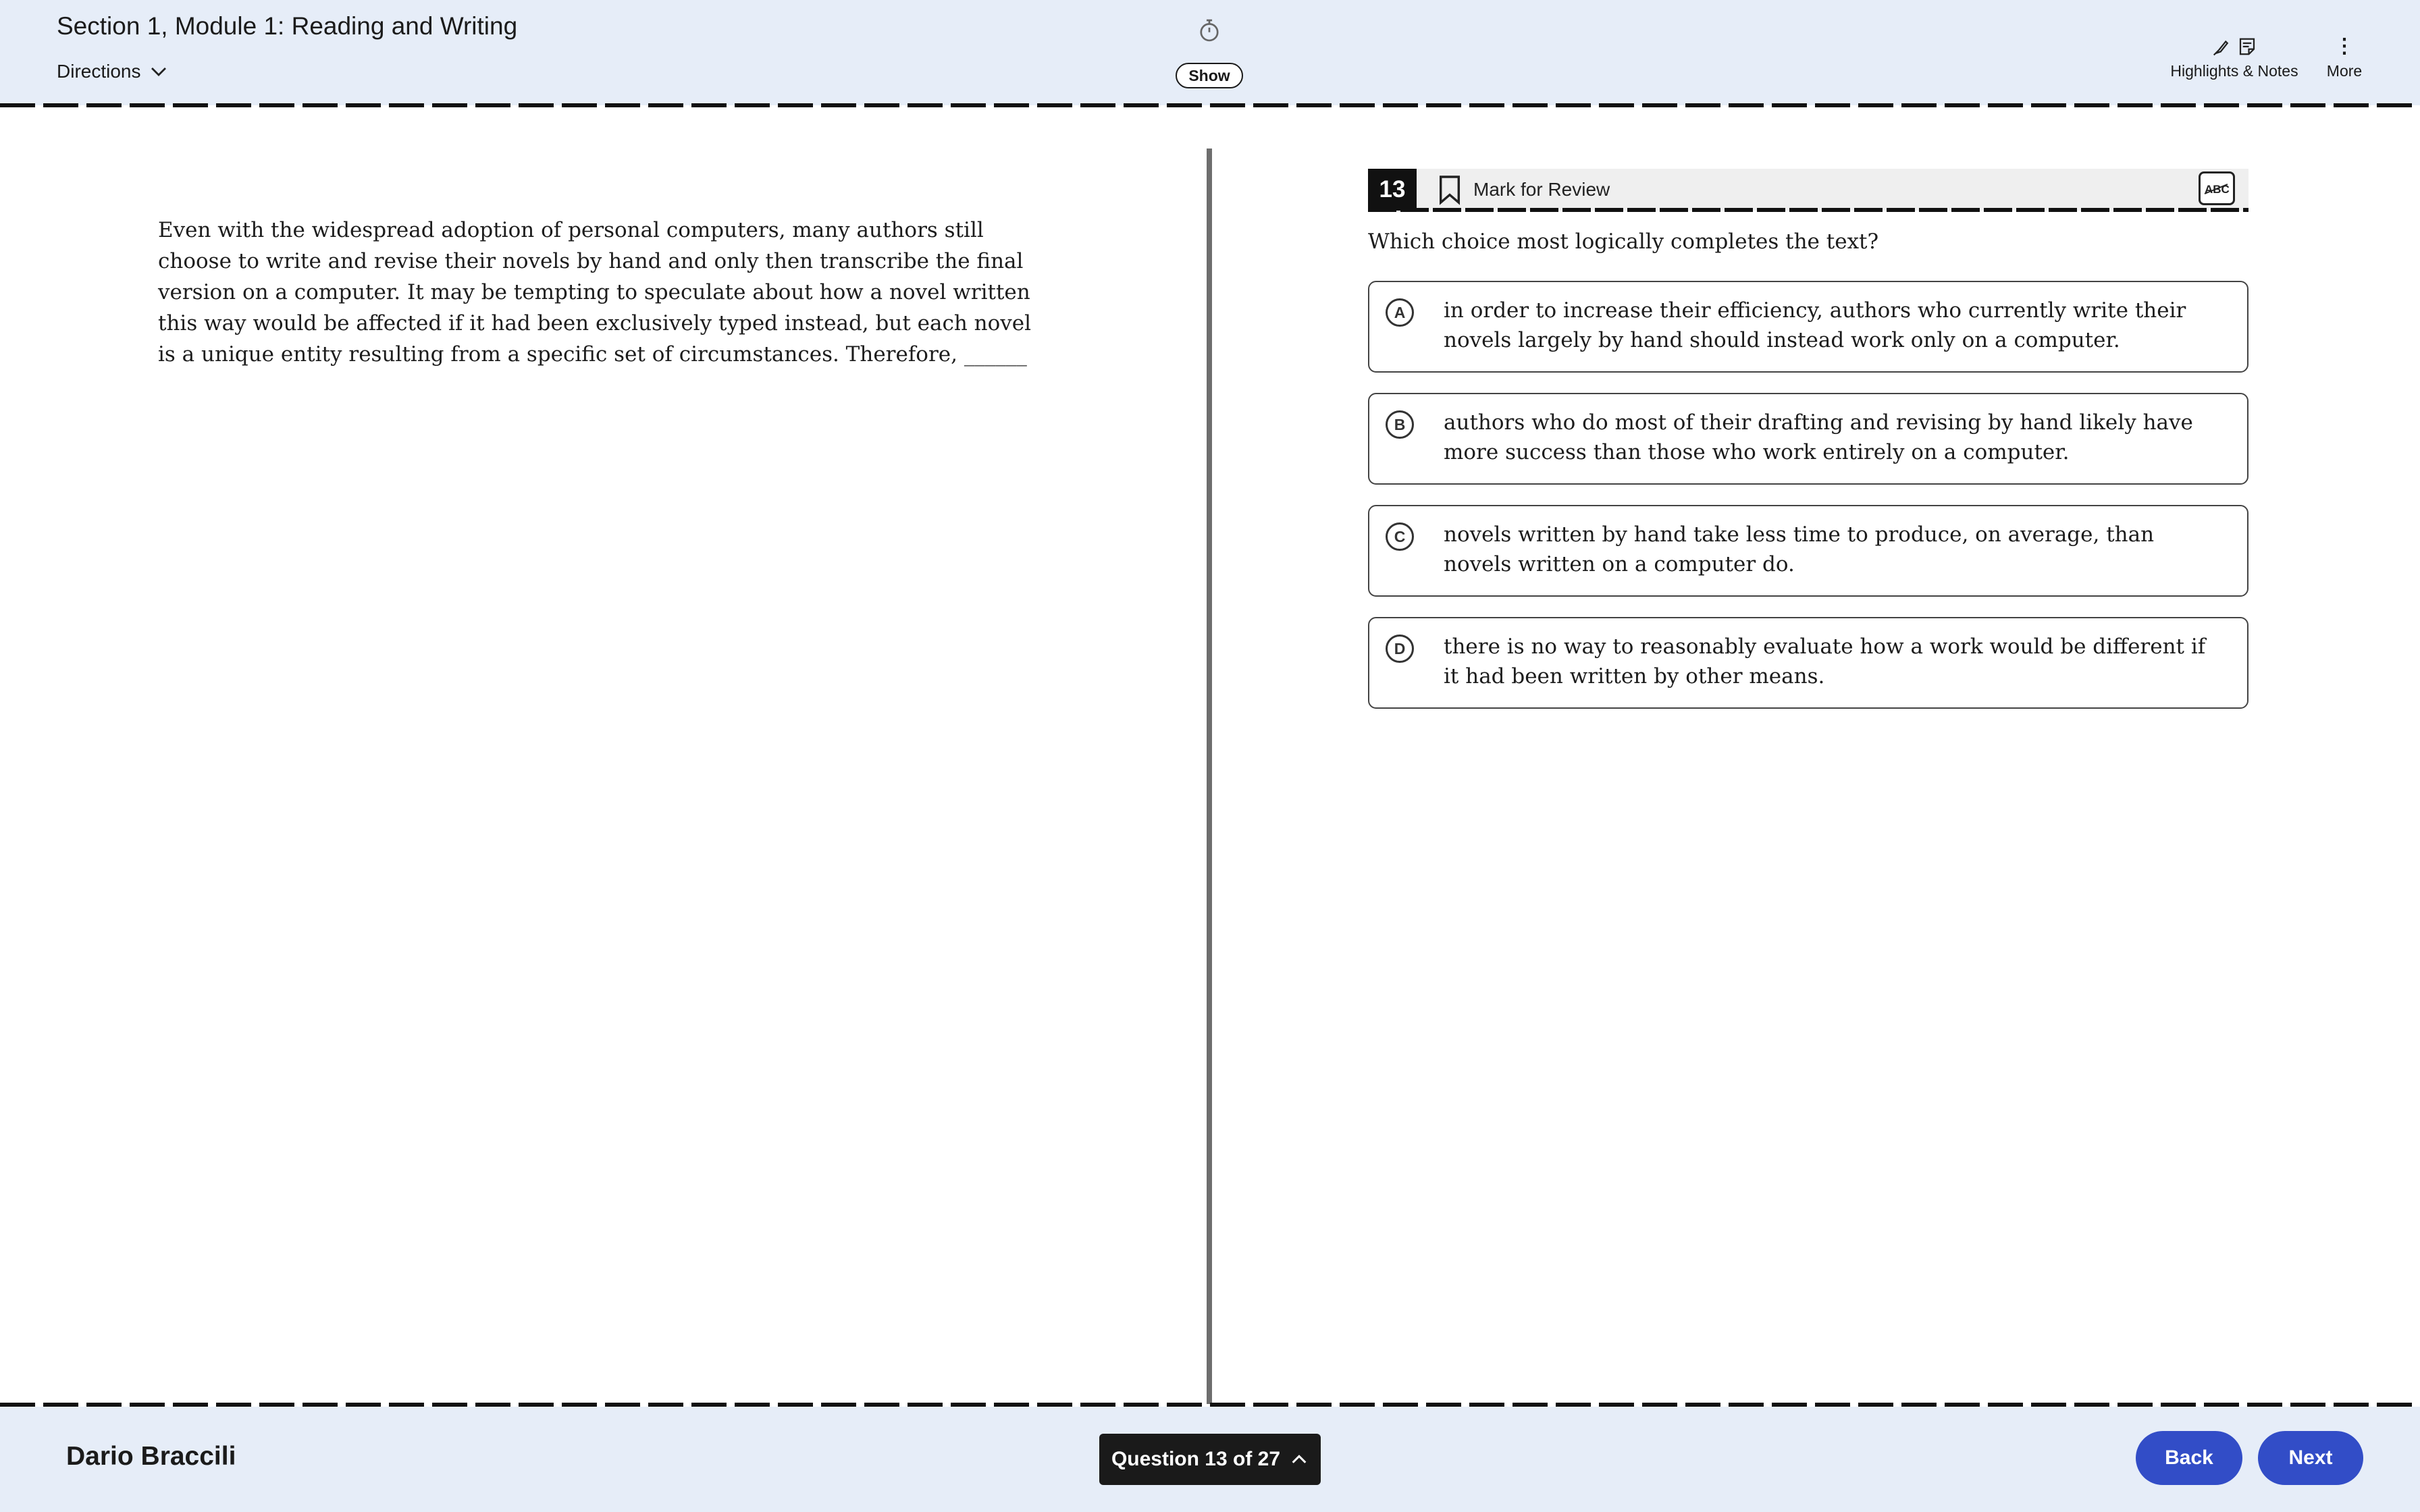 The height and width of the screenshot is (1512, 2420). What do you see at coordinates (1210, 1405) in the screenshot?
I see `footer-divider` at bounding box center [1210, 1405].